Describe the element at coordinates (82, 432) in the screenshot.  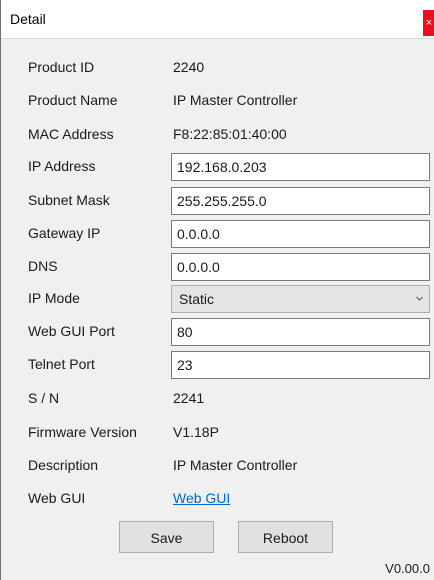
I see `firmware-version-label: Firmware Version` at that location.